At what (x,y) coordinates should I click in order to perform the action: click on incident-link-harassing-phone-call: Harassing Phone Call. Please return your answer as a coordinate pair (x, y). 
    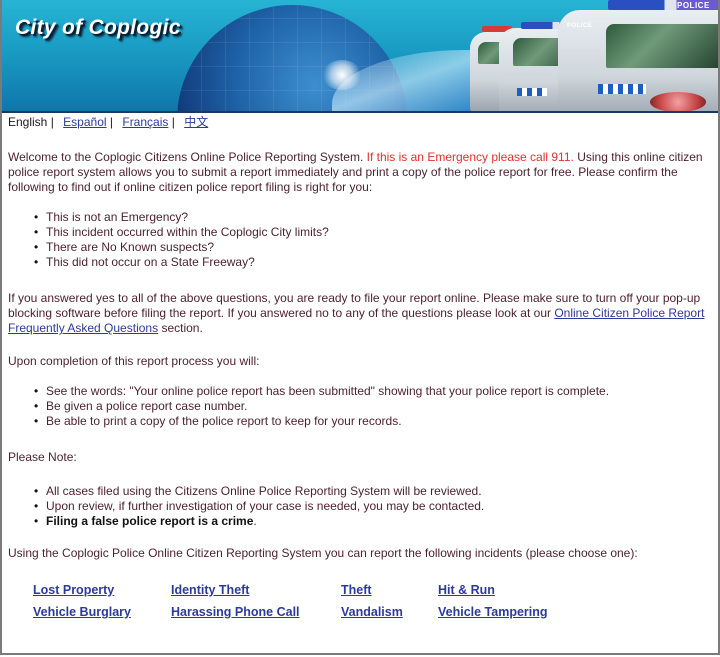
    Looking at the image, I should click on (235, 612).